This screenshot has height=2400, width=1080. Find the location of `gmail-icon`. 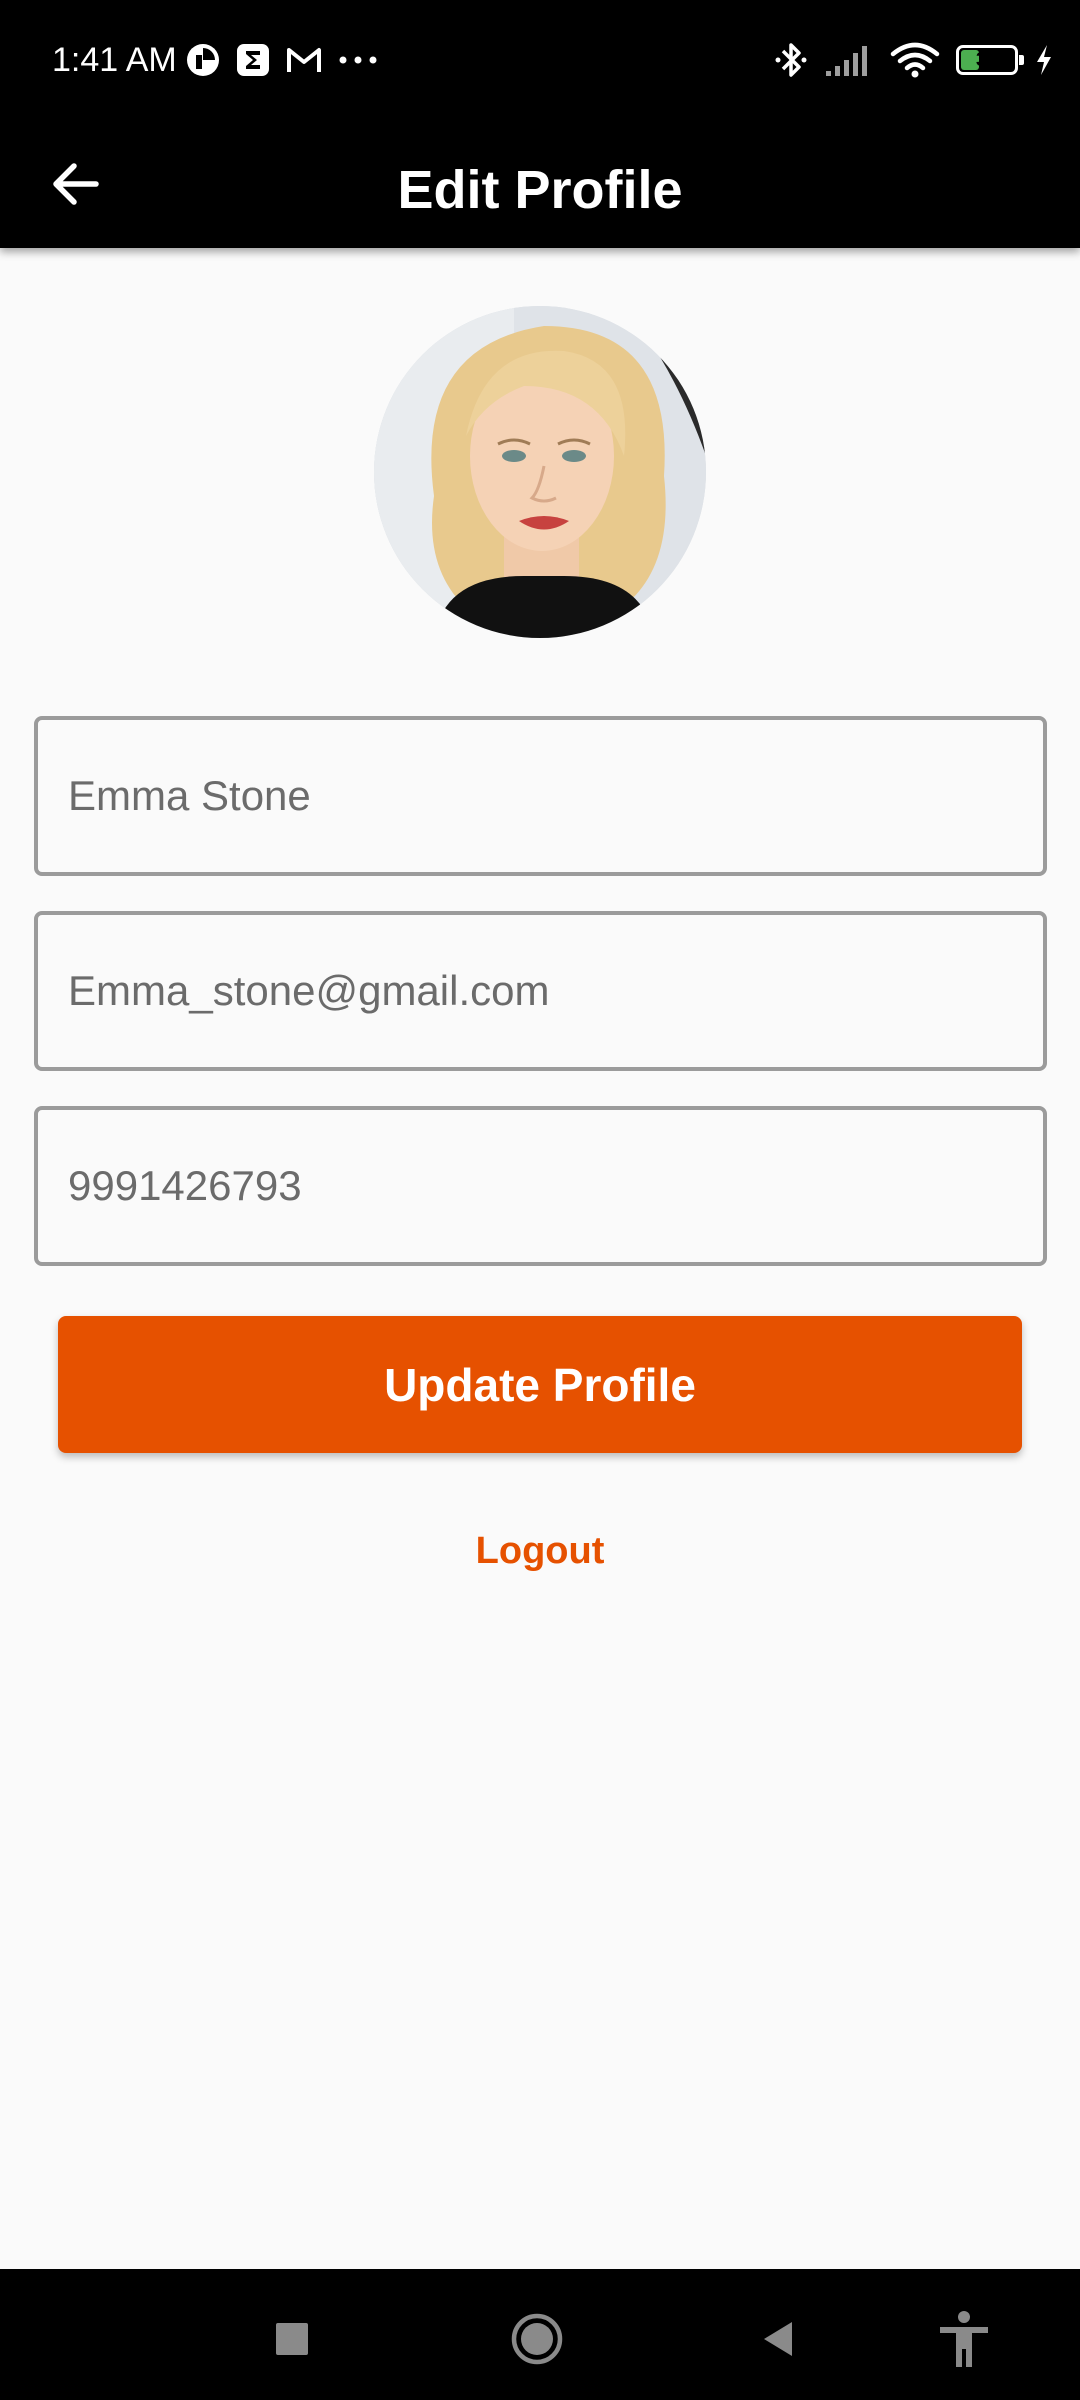

gmail-icon is located at coordinates (304, 60).